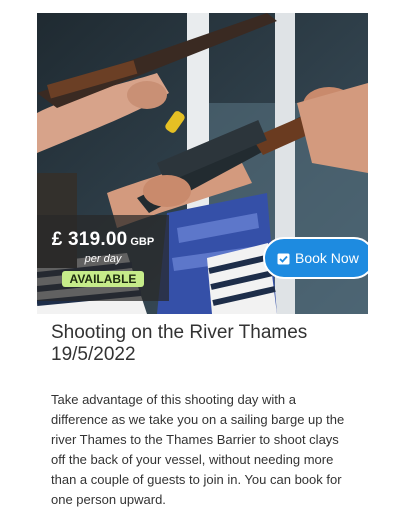  What do you see at coordinates (206, 344) in the screenshot?
I see `event-title: Shooting on the River Thames 19/5/2022` at bounding box center [206, 344].